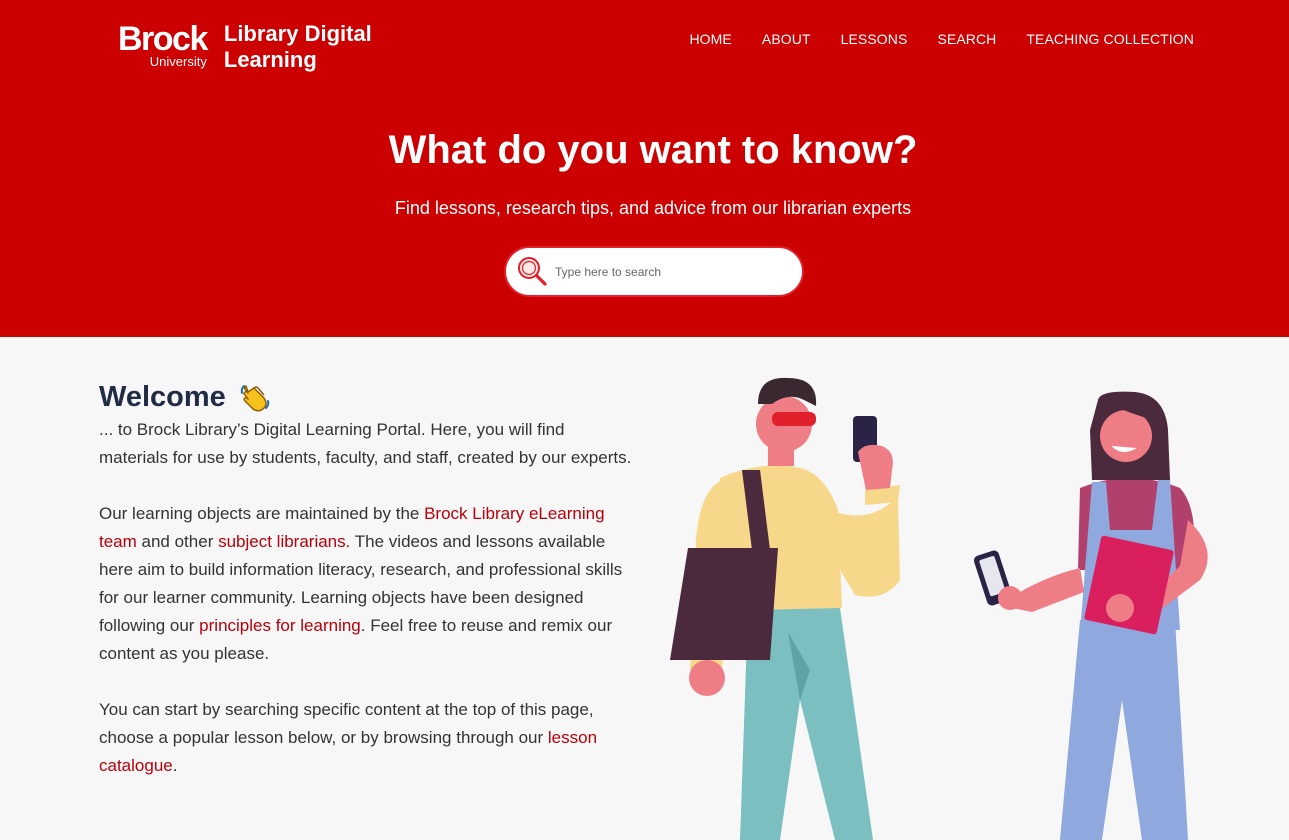 The height and width of the screenshot is (840, 1289). Describe the element at coordinates (162, 397) in the screenshot. I see `welcome-heading-text: Welcome` at that location.